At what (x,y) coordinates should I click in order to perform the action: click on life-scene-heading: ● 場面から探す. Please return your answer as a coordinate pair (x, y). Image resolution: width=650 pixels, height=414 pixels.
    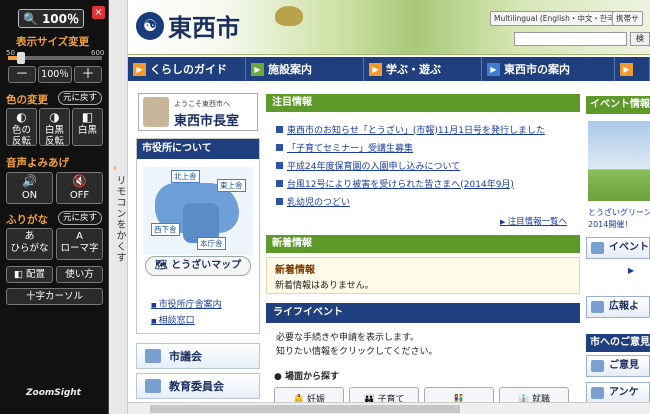
    Looking at the image, I should click on (306, 377).